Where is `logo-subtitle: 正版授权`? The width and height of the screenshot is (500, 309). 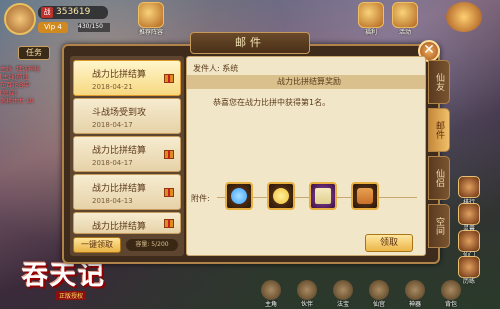
logo-subtitle: 正版授权 is located at coordinates (71, 295).